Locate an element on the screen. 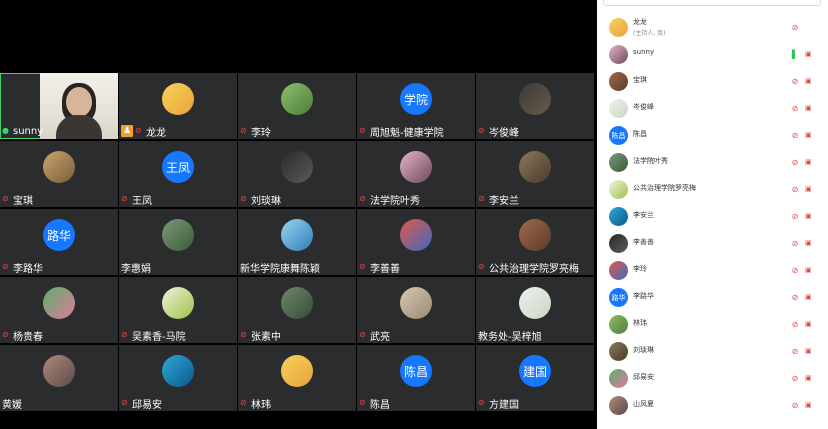  video-tile: 黄媛 is located at coordinates (59, 378).